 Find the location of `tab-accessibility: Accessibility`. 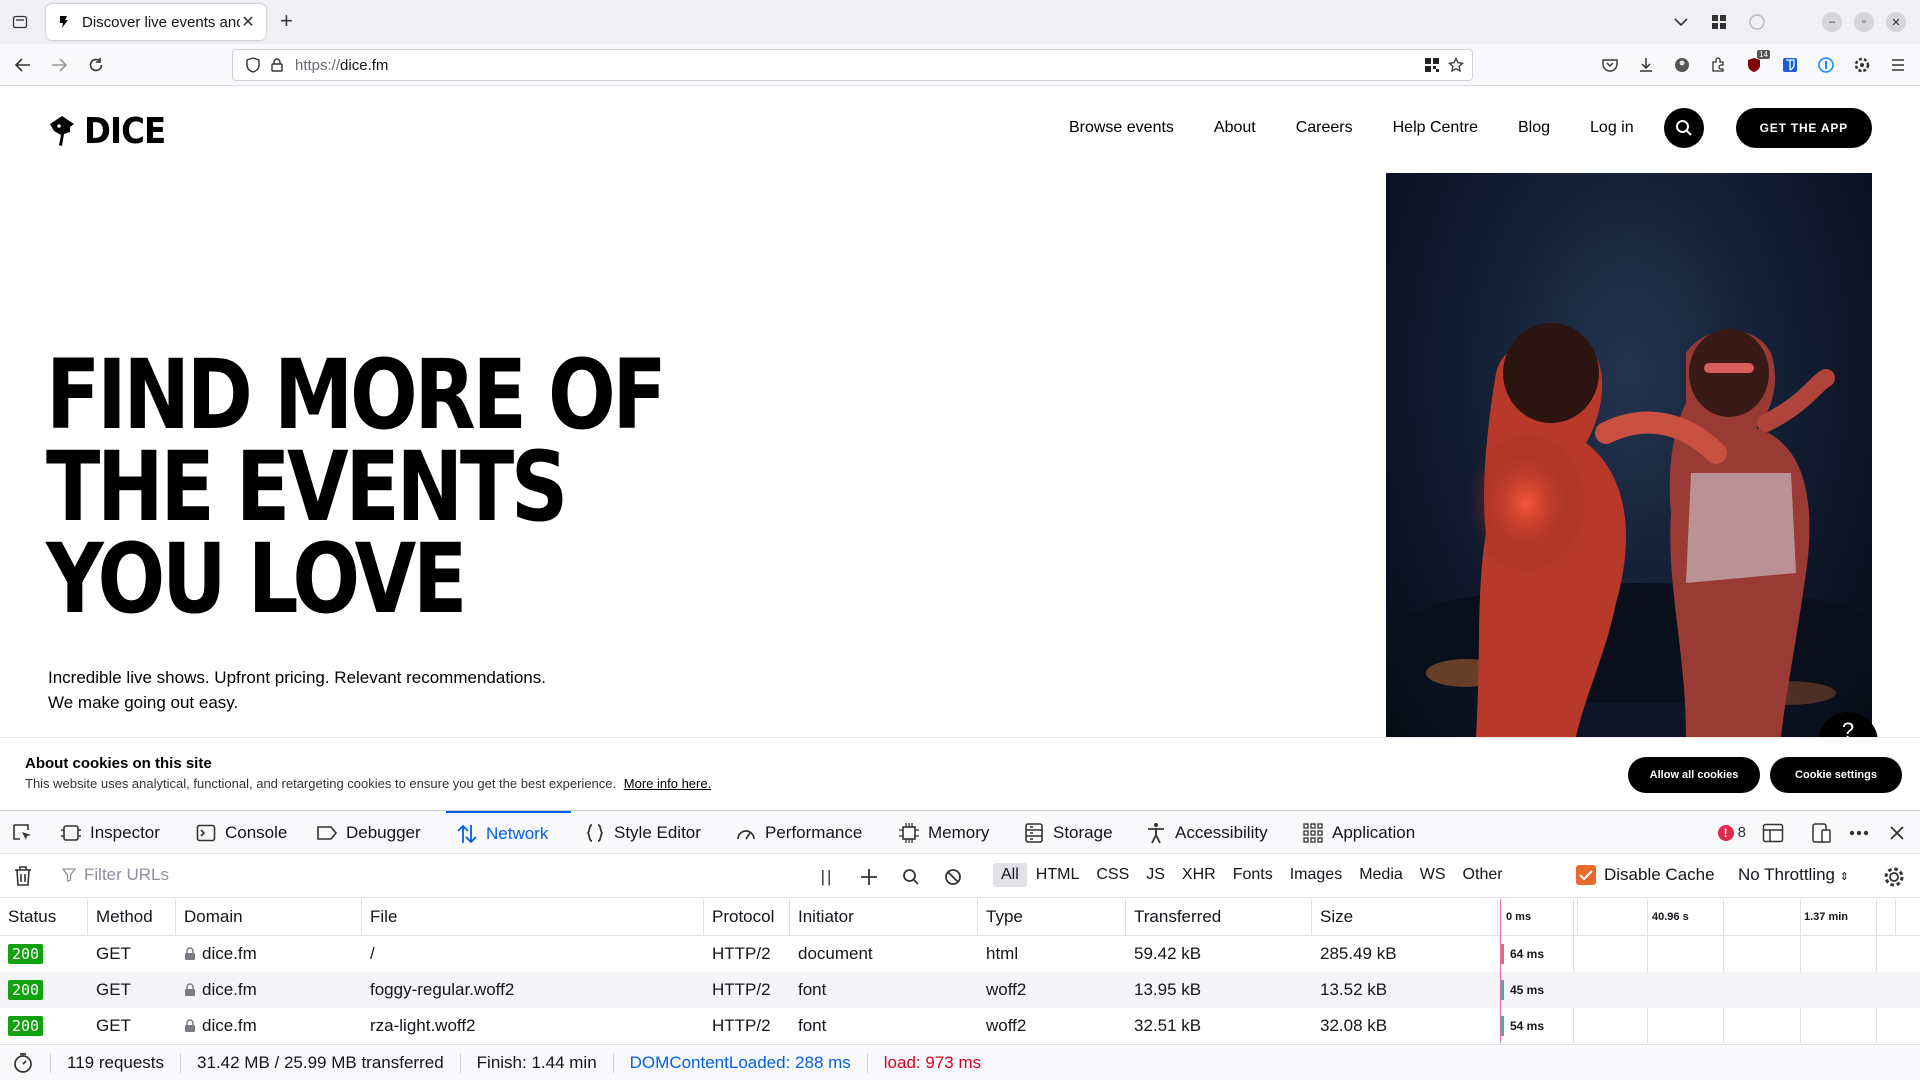

tab-accessibility: Accessibility is located at coordinates (1206, 832).